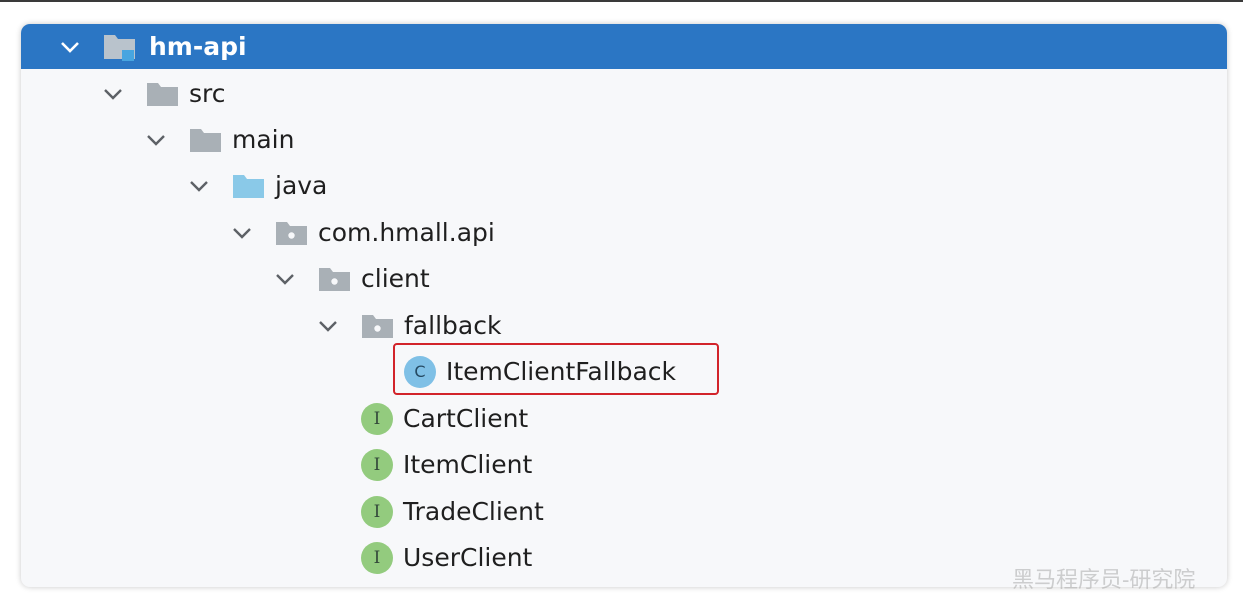 This screenshot has width=1243, height=607. I want to click on tree-node-hm-api: hm-api, so click(624, 46).